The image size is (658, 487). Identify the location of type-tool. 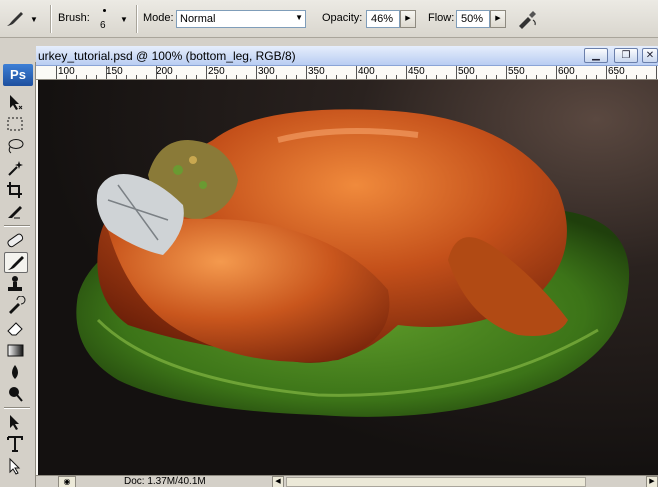
(16, 444).